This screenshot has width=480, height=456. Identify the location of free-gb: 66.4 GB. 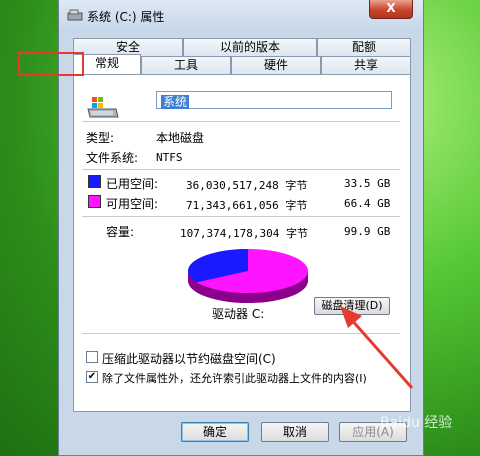
(367, 203).